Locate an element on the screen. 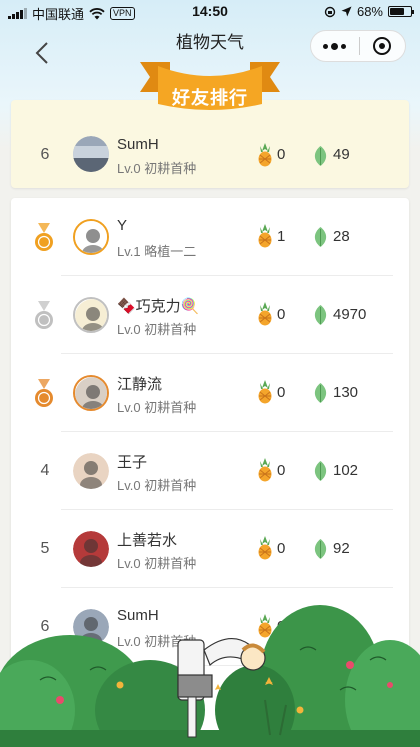 The width and height of the screenshot is (420, 747). rotation-lock-icon is located at coordinates (330, 11).